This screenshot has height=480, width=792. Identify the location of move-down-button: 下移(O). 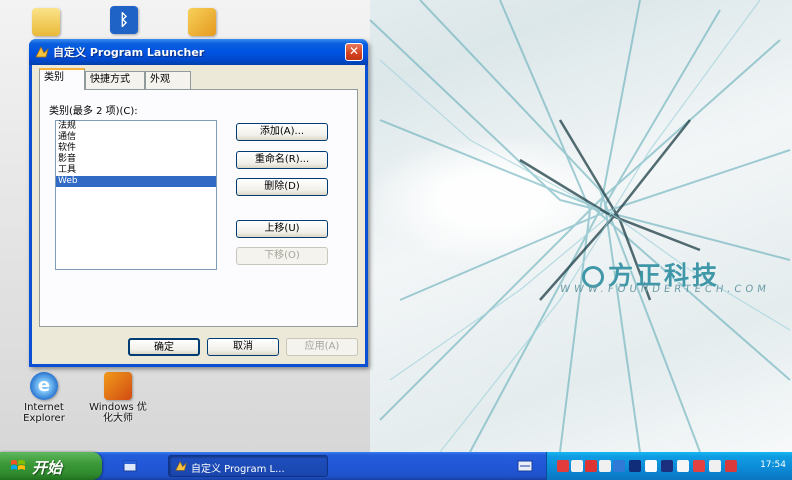
(282, 256).